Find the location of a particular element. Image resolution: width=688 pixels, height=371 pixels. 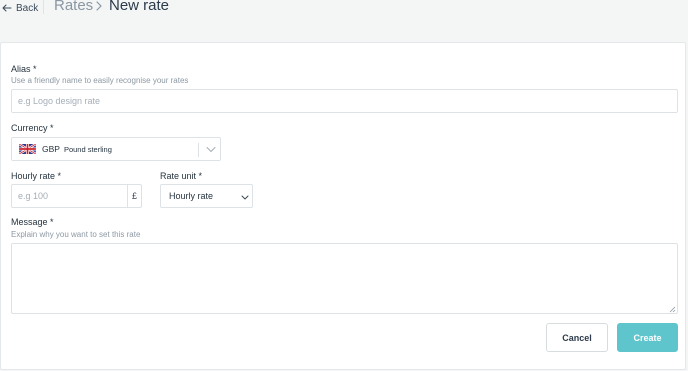

breadcrumb-rates: Rates is located at coordinates (73, 7).